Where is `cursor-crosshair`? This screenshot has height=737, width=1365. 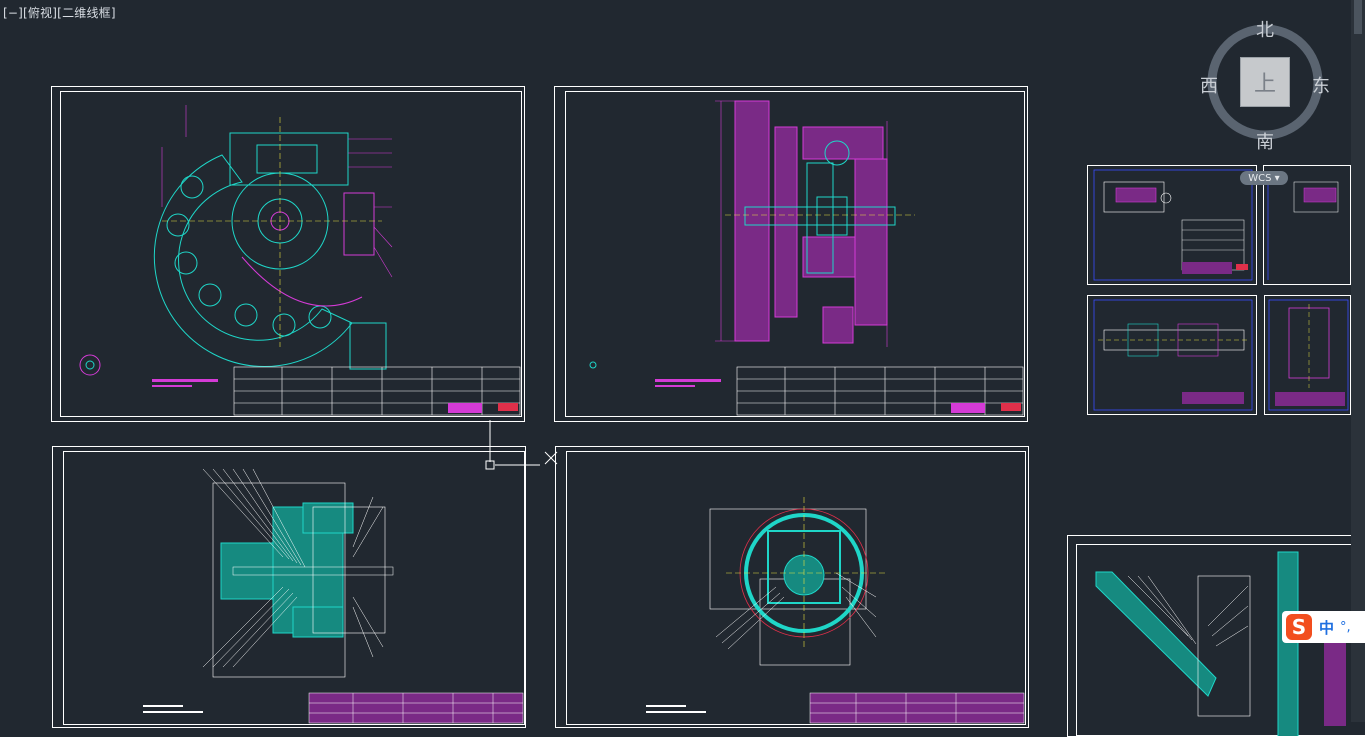 cursor-crosshair is located at coordinates (521, 445).